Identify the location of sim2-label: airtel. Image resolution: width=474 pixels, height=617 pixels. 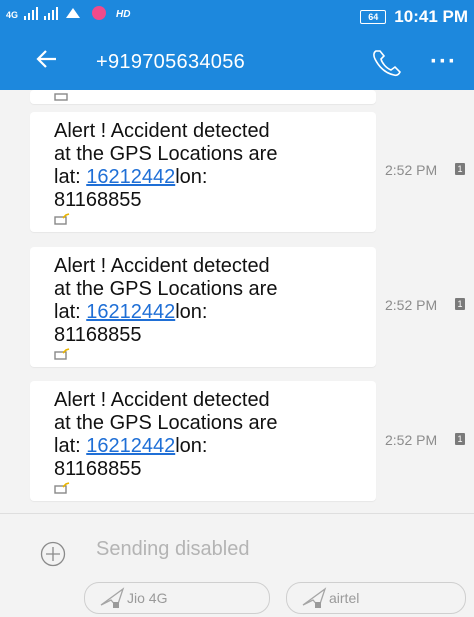
(344, 598).